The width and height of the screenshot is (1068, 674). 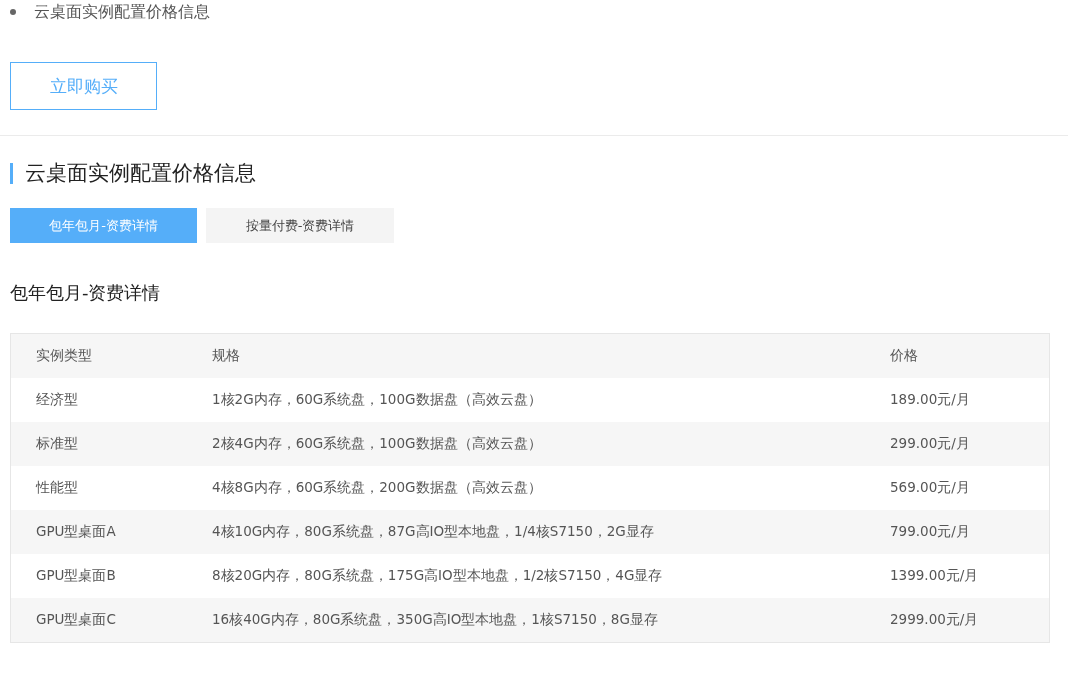 What do you see at coordinates (930, 400) in the screenshot?
I see `table-cell-text: 189.00元/月` at bounding box center [930, 400].